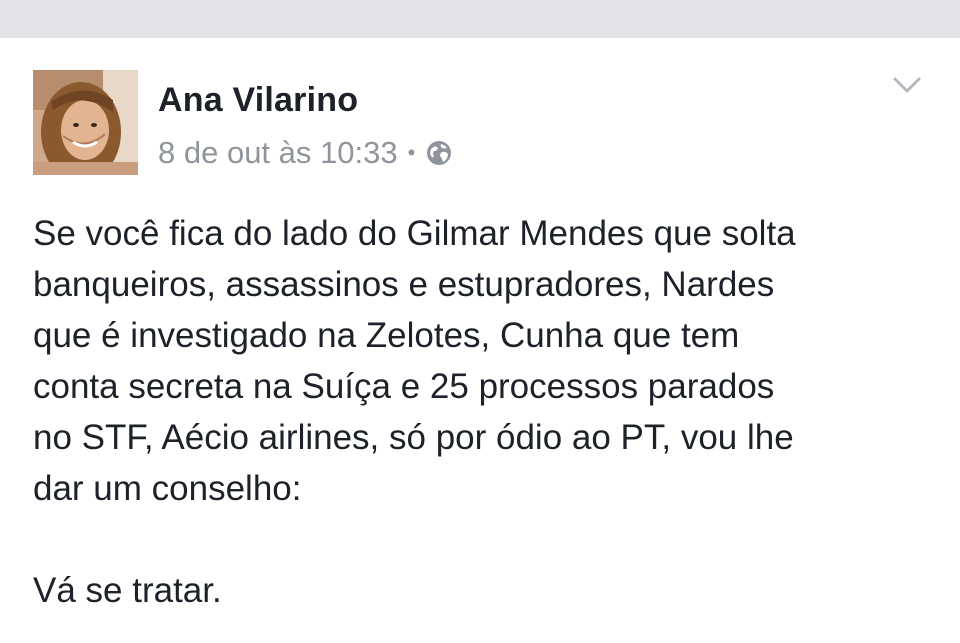 This screenshot has width=960, height=643. I want to click on chevron-down-icon, so click(907, 85).